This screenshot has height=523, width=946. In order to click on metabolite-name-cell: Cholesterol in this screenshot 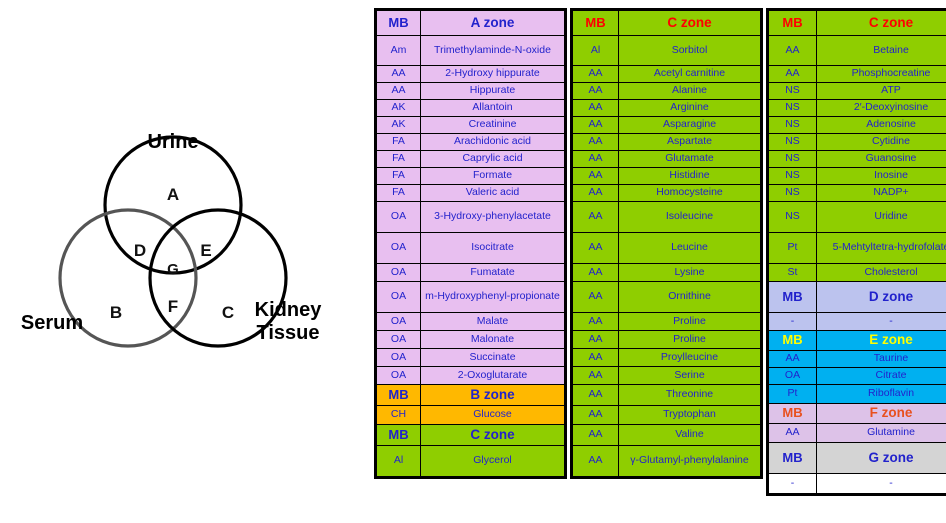, I will do `click(881, 272)`.